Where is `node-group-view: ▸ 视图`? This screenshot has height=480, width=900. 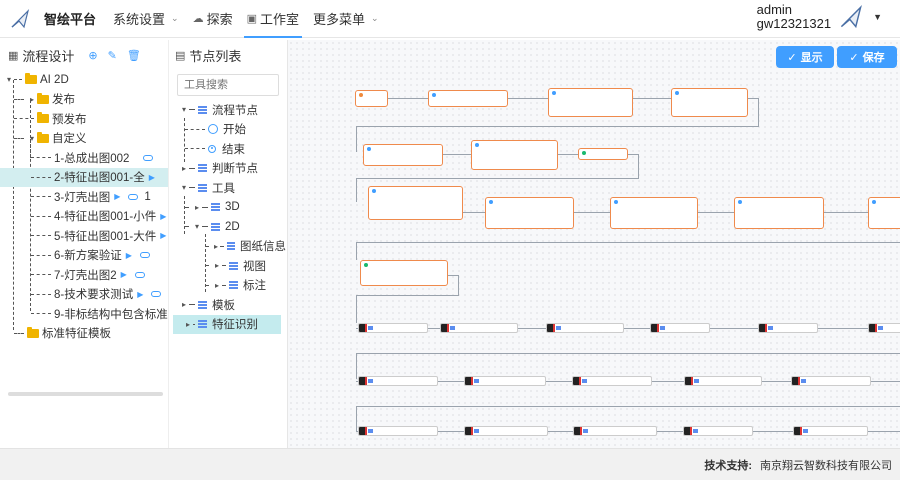 node-group-view: ▸ 视图 is located at coordinates (227, 266).